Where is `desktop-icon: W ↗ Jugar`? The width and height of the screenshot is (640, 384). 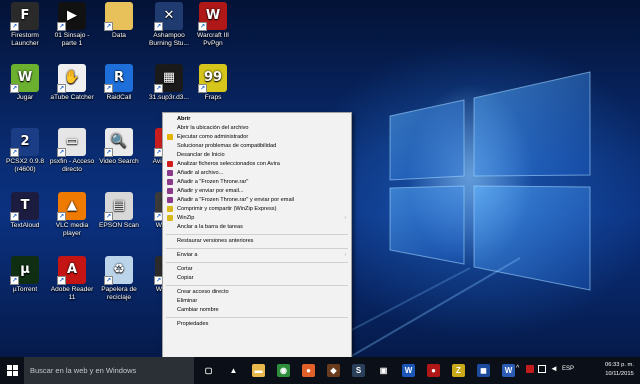
desktop-icon: W ↗ Jugar is located at coordinates (25, 83).